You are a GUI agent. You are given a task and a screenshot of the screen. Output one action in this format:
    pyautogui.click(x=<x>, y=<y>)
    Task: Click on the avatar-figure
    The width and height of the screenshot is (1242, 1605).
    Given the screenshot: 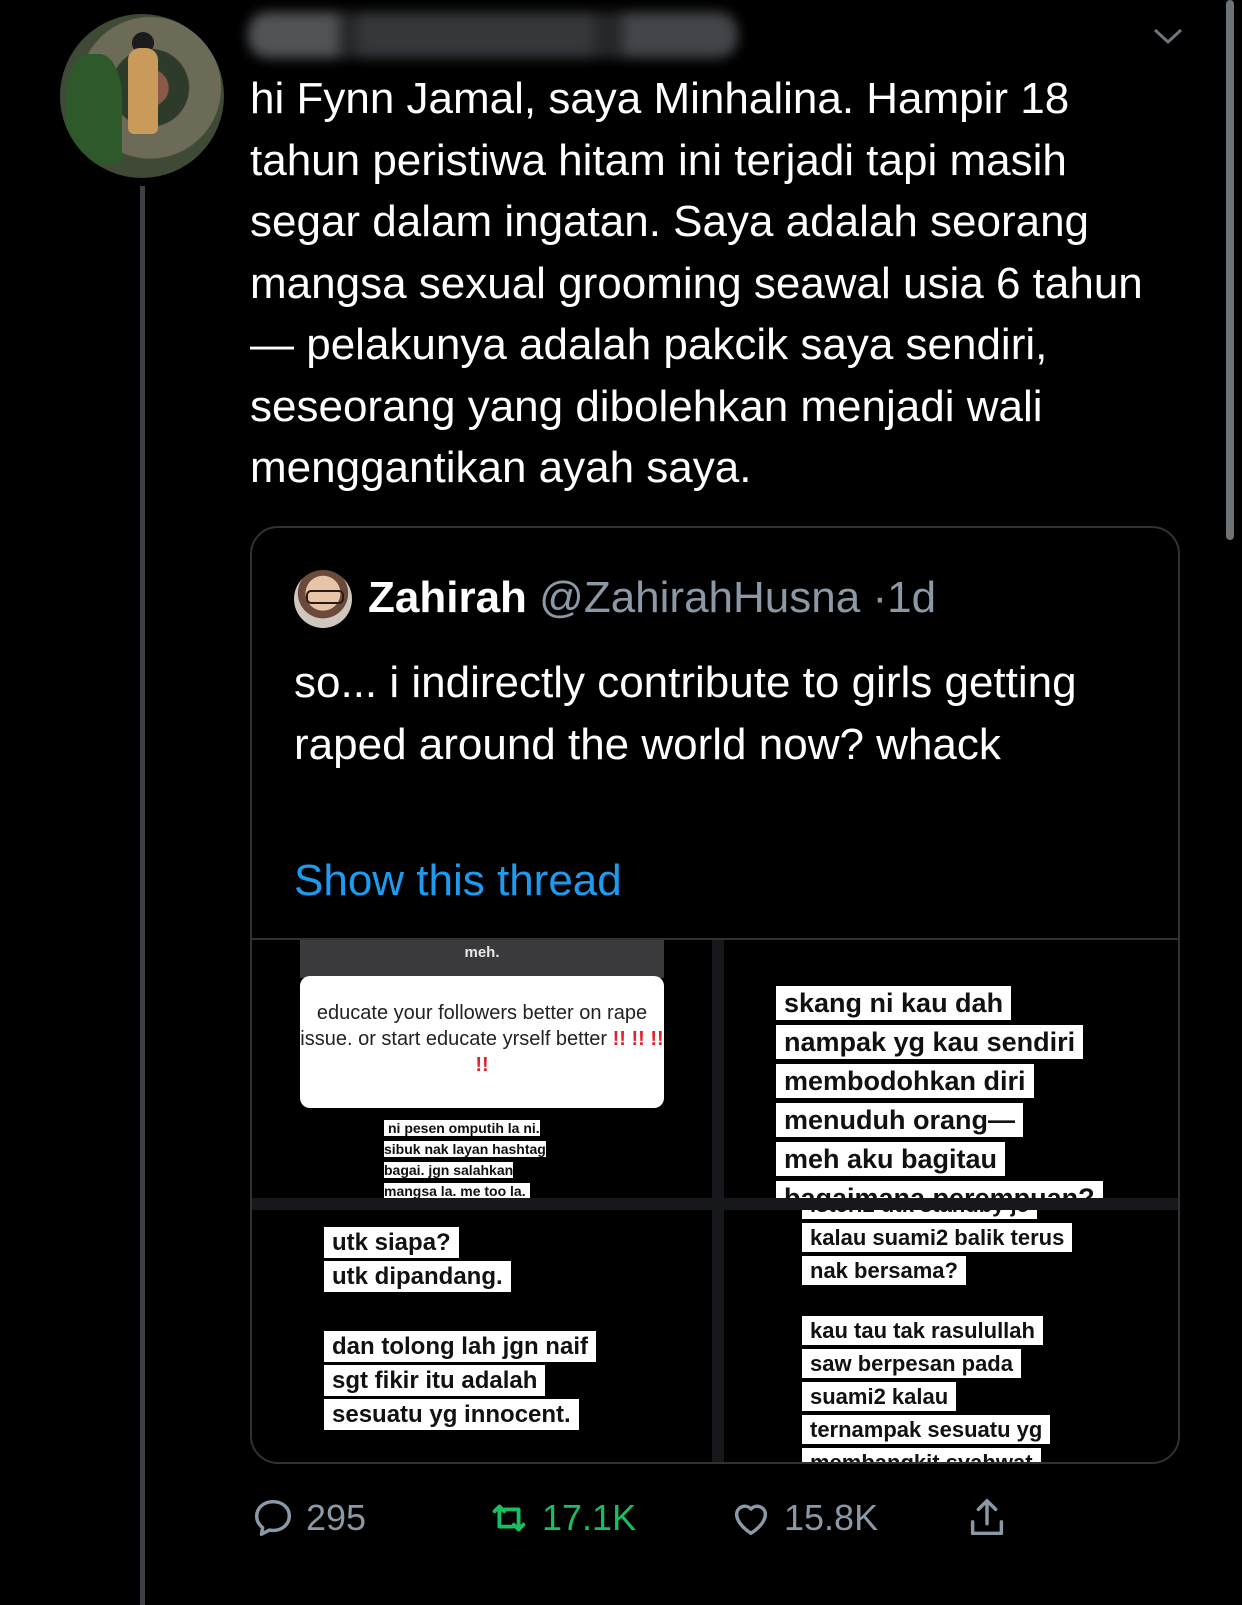 What is the action you would take?
    pyautogui.click(x=143, y=91)
    